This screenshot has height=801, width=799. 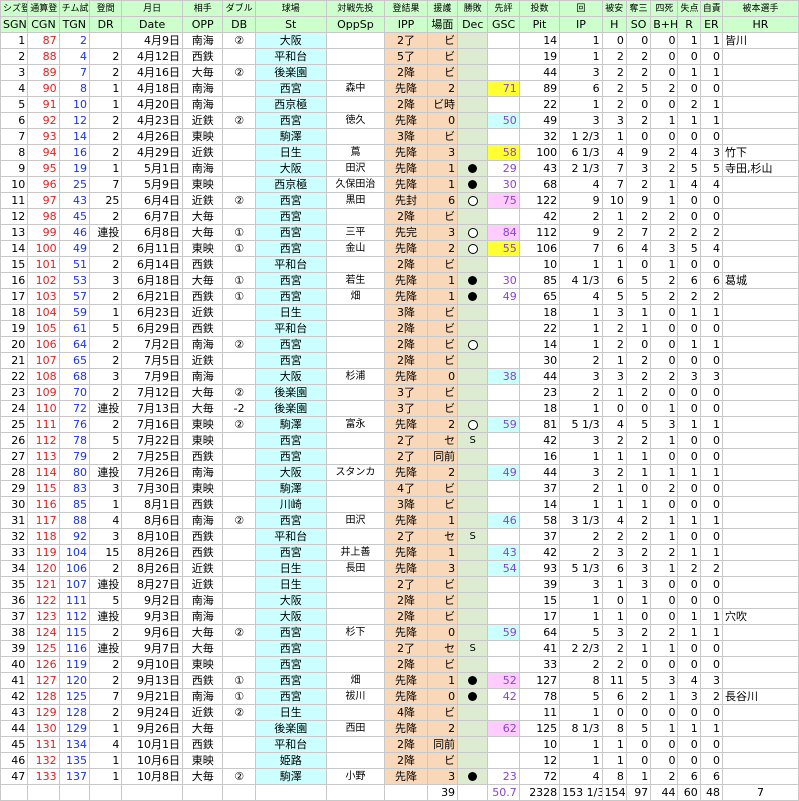 What do you see at coordinates (14, 760) in the screenshot?
I see `sgn-cell: 46` at bounding box center [14, 760].